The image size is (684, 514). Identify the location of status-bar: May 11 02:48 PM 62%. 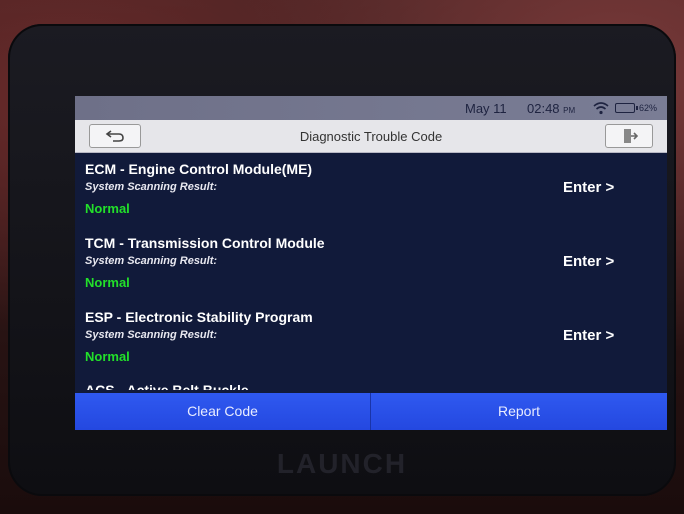
(371, 108).